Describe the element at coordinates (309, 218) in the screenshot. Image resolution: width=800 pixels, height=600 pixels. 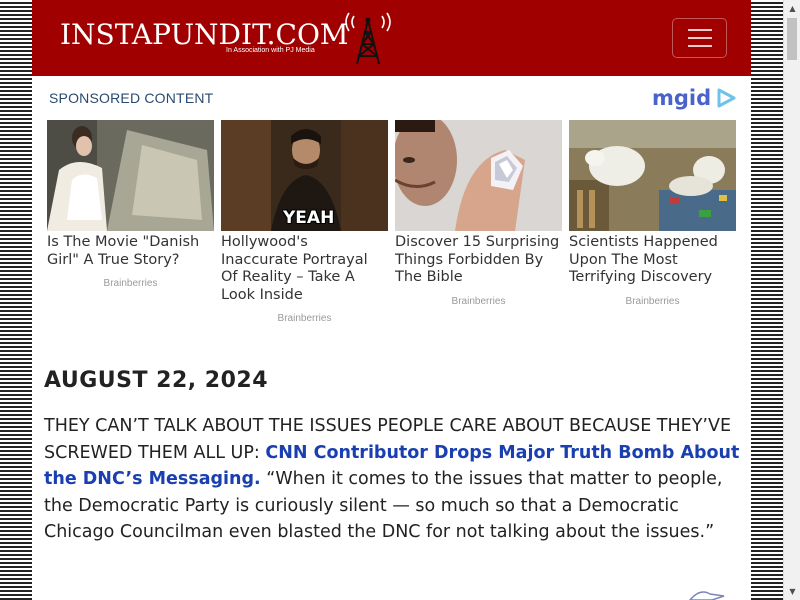
I see `image-caption: YEAH` at that location.